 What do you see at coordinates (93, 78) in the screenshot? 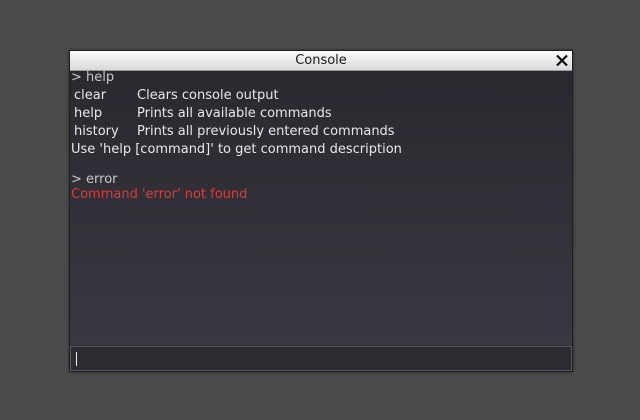
I see `output-line-prompt-help: > help` at bounding box center [93, 78].